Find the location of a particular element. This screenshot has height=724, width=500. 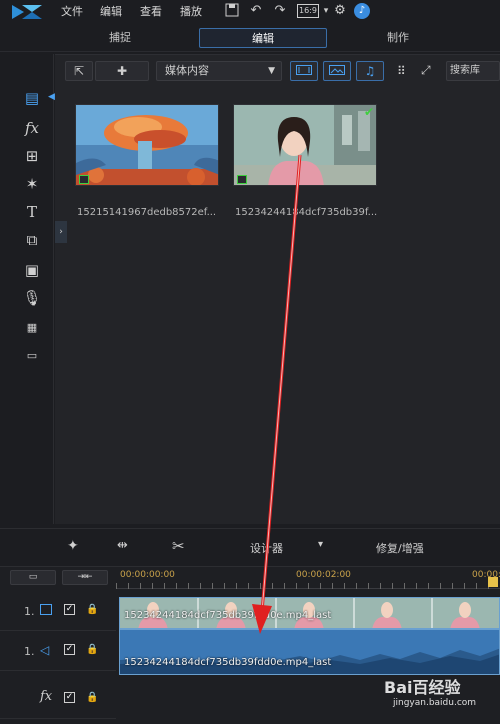

audio-clip: 15234244184dcf735db39fdd0e.mp4_last is located at coordinates (309, 652).